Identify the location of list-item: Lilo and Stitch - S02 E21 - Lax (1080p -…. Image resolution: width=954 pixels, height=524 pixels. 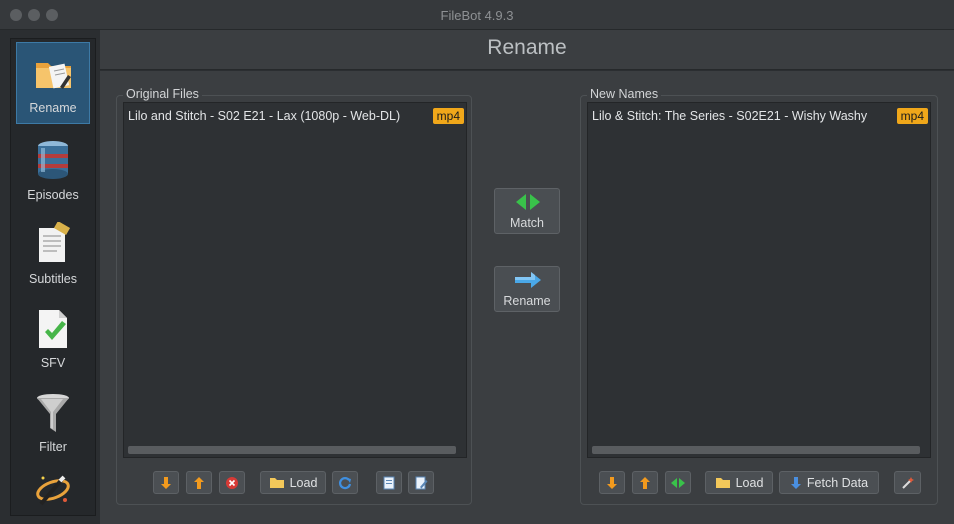
(296, 116).